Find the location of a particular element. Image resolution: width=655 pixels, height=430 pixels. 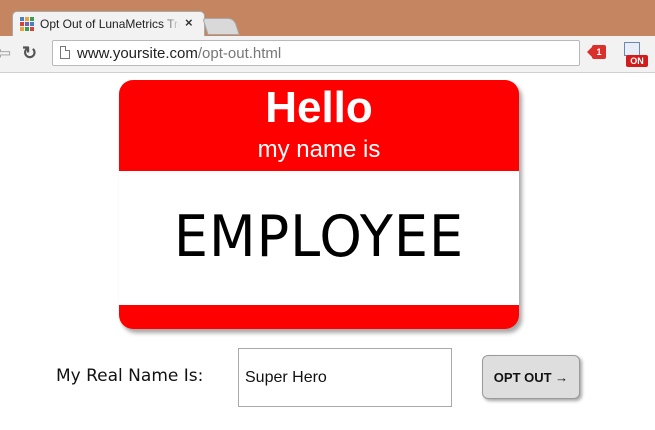

browser-toolbar: ⇦ ↻ www.yoursite.com/opt-out.html is located at coordinates (327, 54).